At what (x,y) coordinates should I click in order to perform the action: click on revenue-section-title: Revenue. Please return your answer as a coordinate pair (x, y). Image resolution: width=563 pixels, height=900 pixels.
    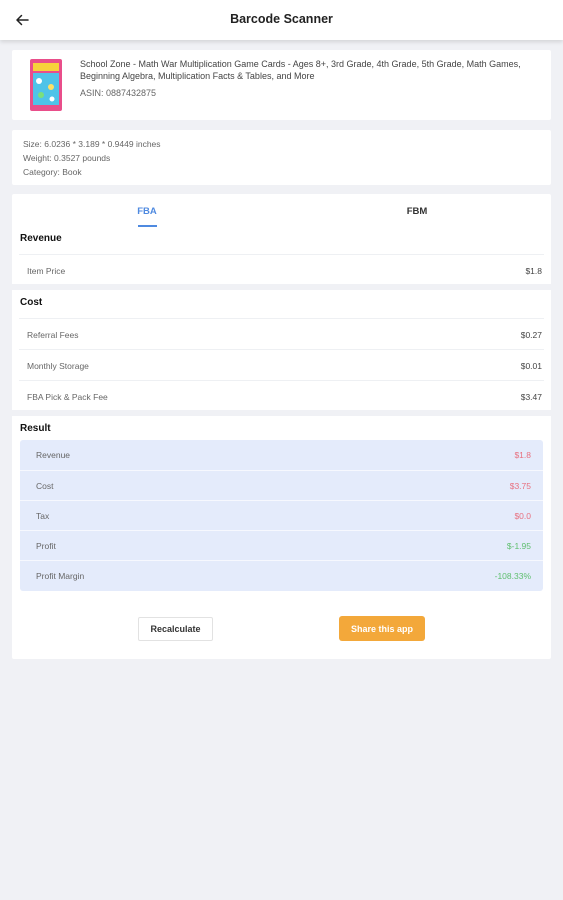
    Looking at the image, I should click on (41, 238).